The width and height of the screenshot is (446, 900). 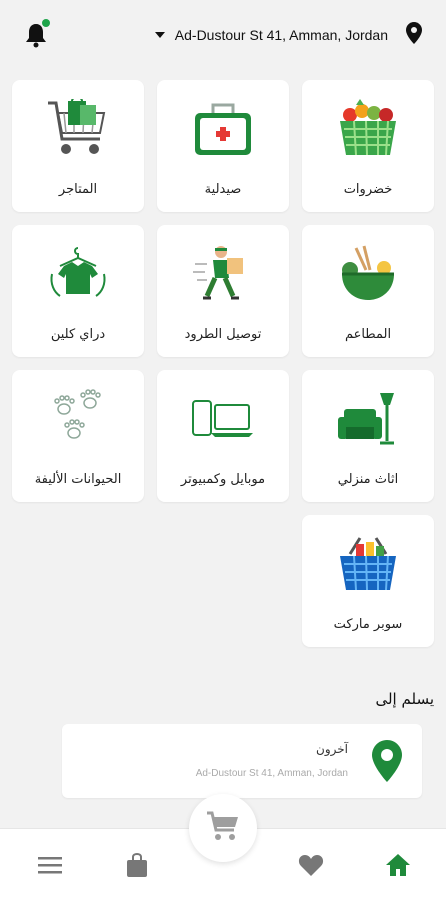 What do you see at coordinates (46, 23) in the screenshot?
I see `notification-dot` at bounding box center [46, 23].